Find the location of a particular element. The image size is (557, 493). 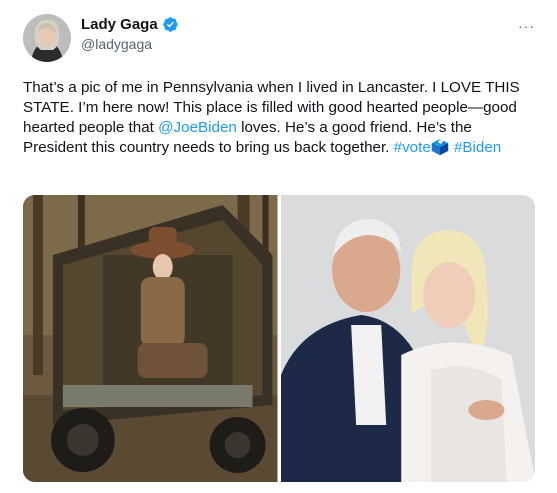

avatar-photo-icon is located at coordinates (47, 38).